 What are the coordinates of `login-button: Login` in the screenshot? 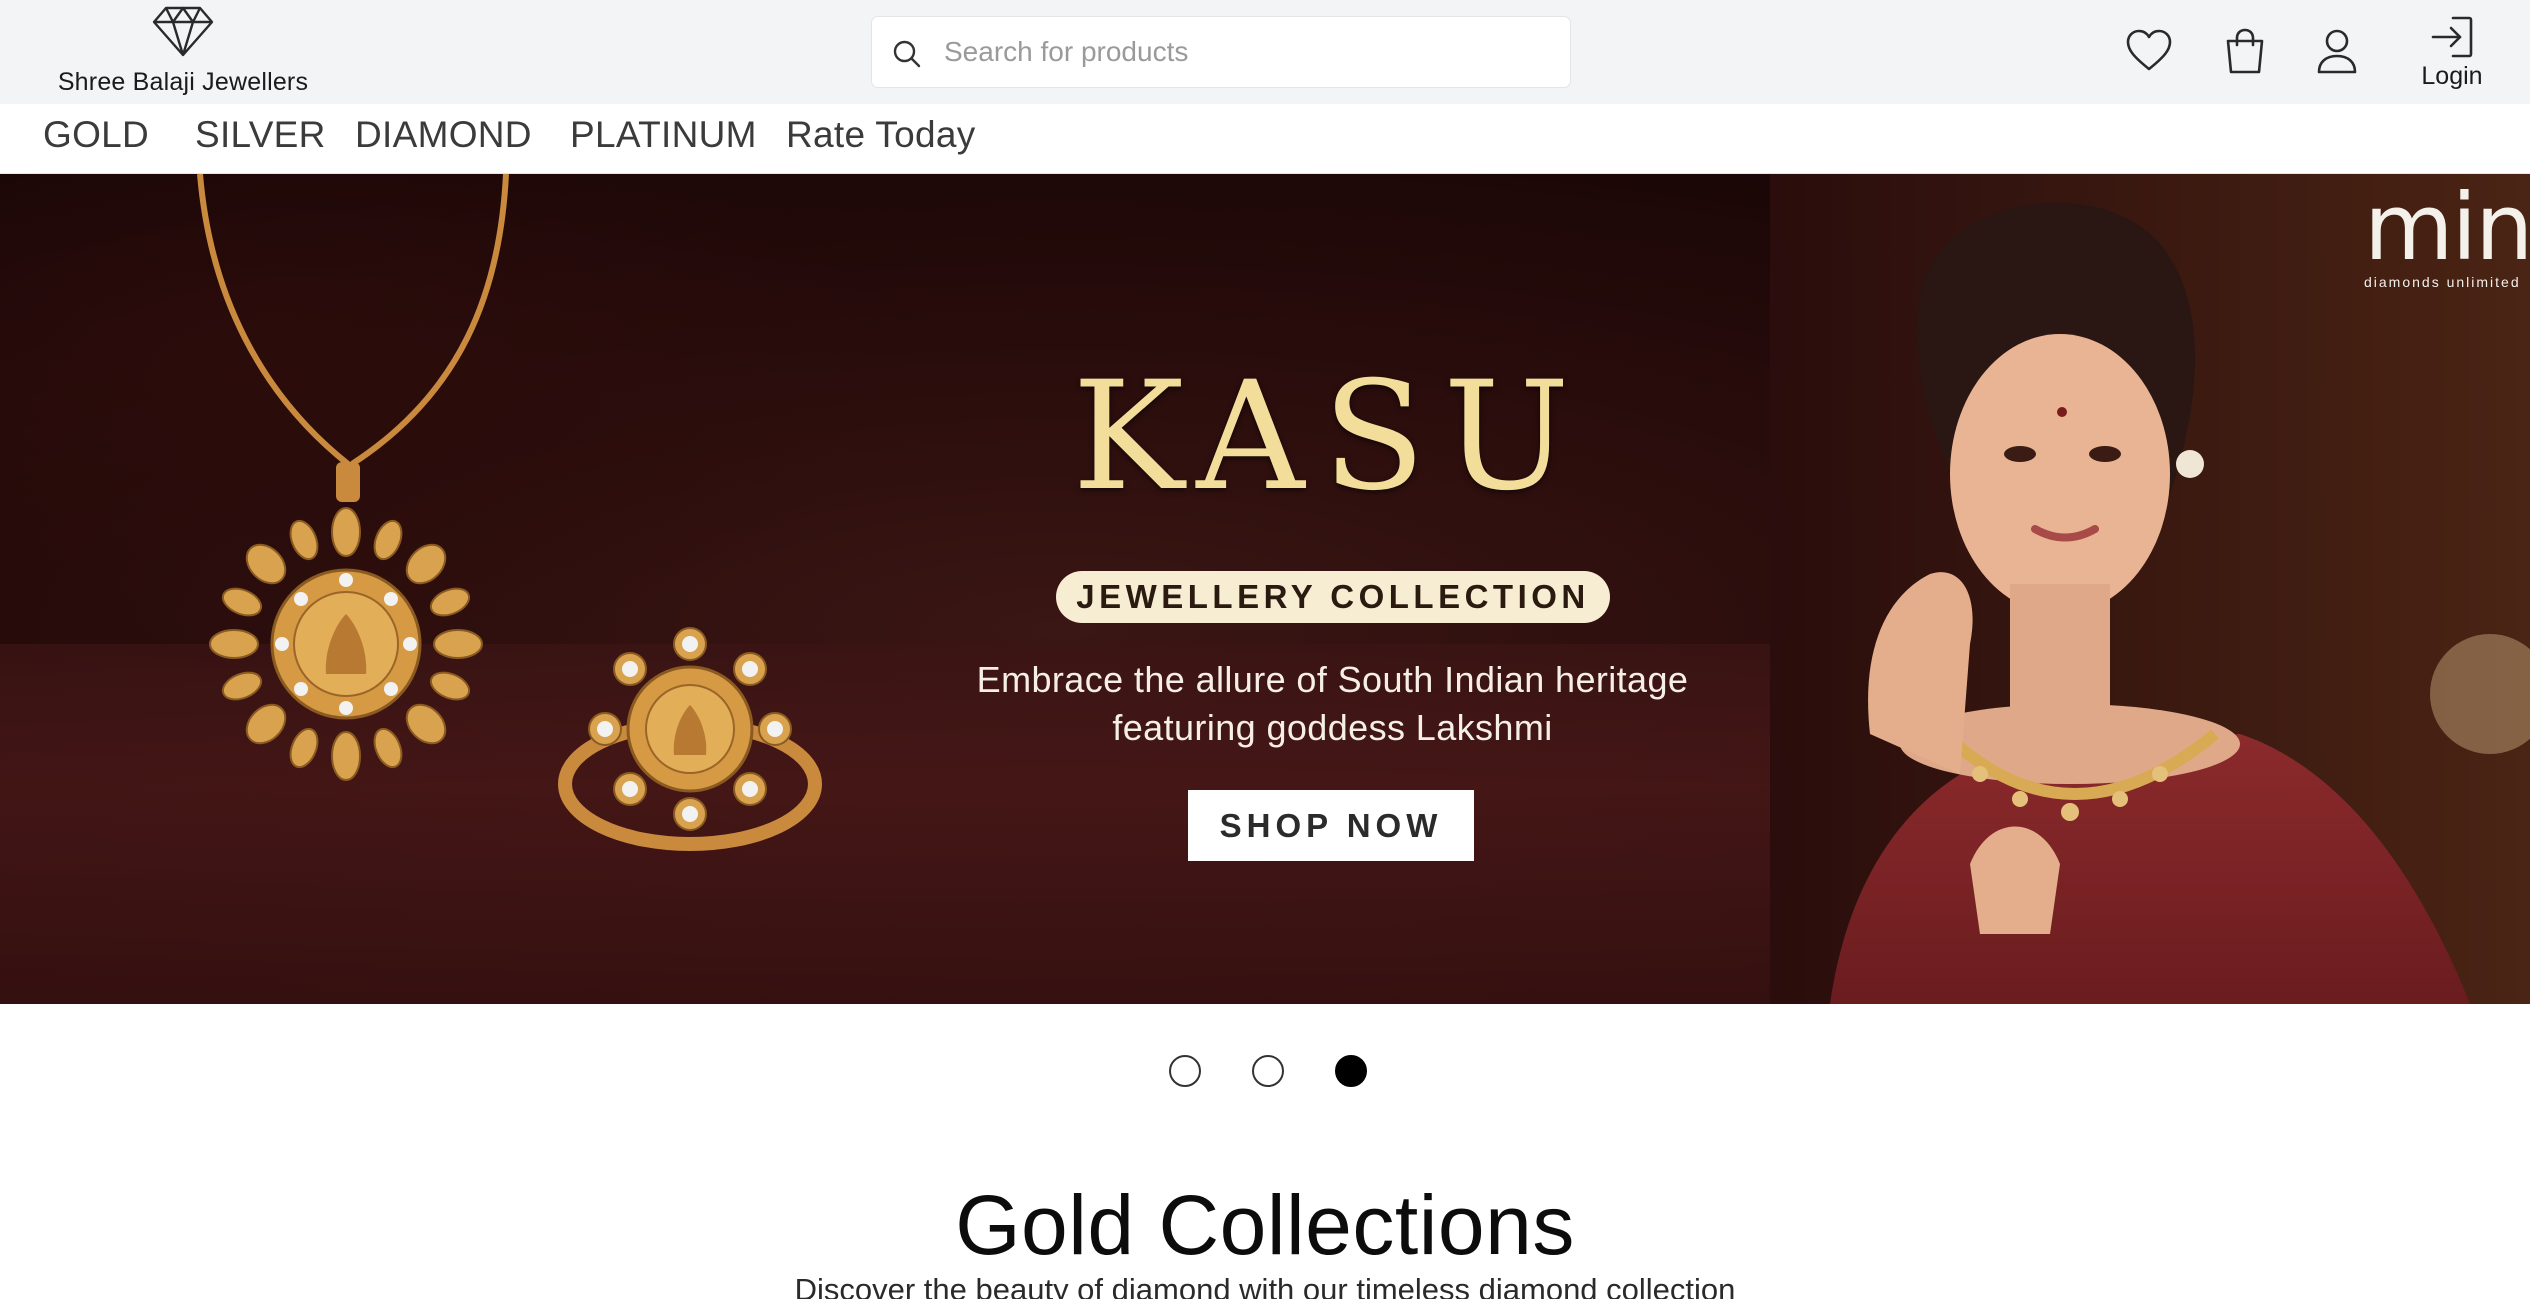 It's located at (2452, 54).